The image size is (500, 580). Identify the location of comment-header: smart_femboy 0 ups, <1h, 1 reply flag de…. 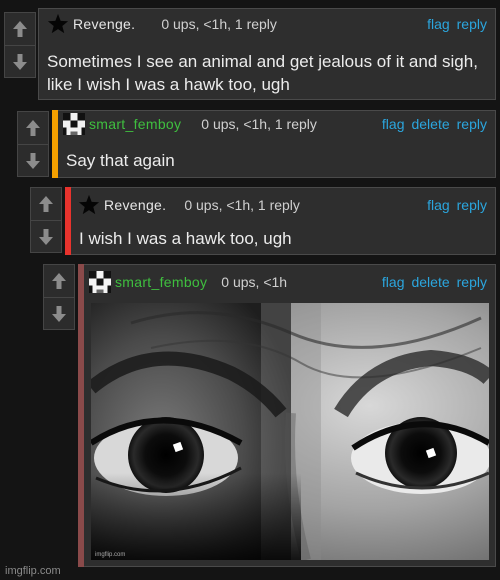
(274, 124).